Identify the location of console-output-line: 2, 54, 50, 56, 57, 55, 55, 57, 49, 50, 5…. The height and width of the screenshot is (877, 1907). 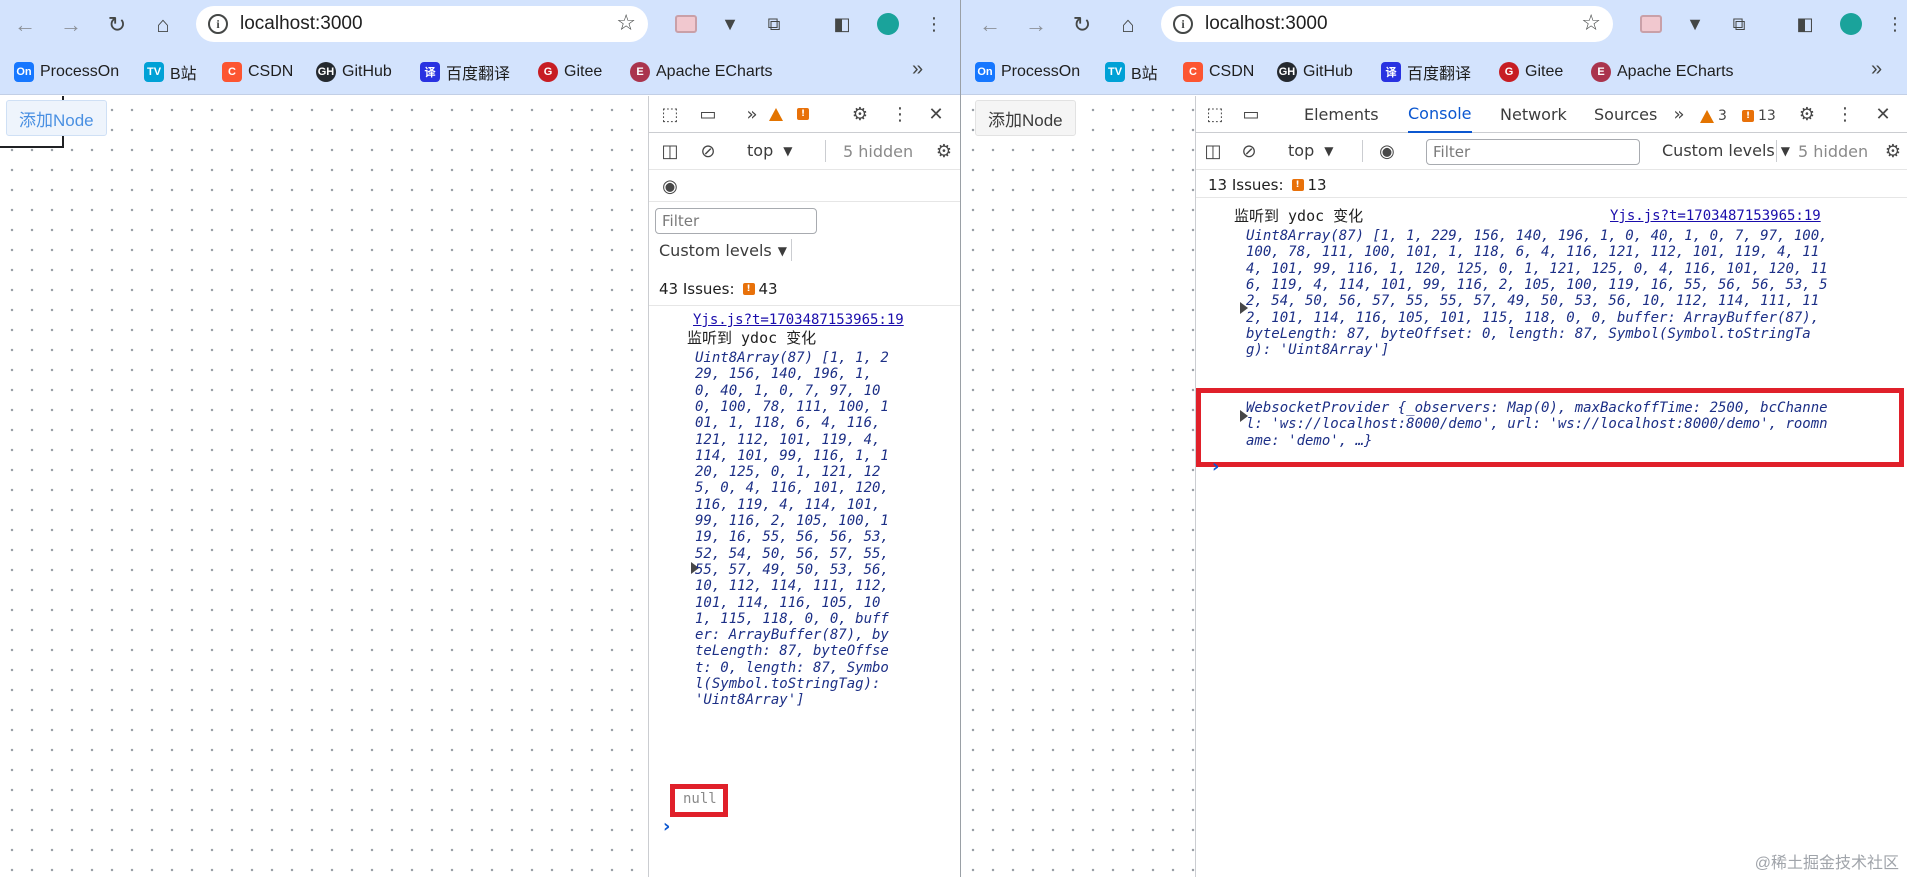
(1533, 301).